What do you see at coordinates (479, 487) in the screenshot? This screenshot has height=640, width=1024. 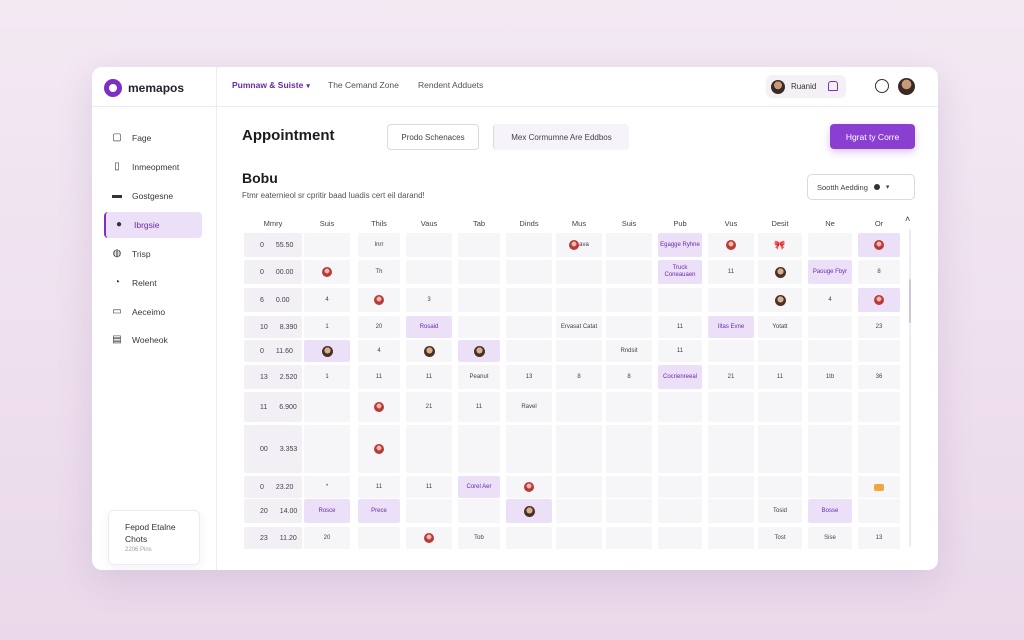 I see `schedule-cell: Corel Aer` at bounding box center [479, 487].